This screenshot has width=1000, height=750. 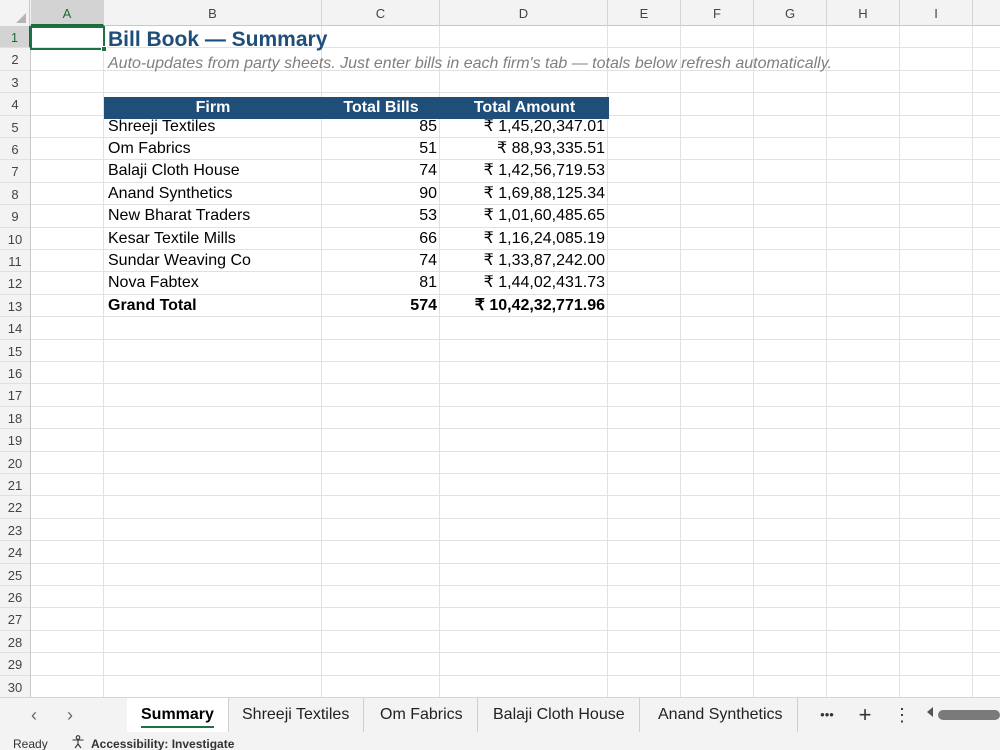 What do you see at coordinates (179, 216) in the screenshot?
I see `firm-cell: New Bharat Traders` at bounding box center [179, 216].